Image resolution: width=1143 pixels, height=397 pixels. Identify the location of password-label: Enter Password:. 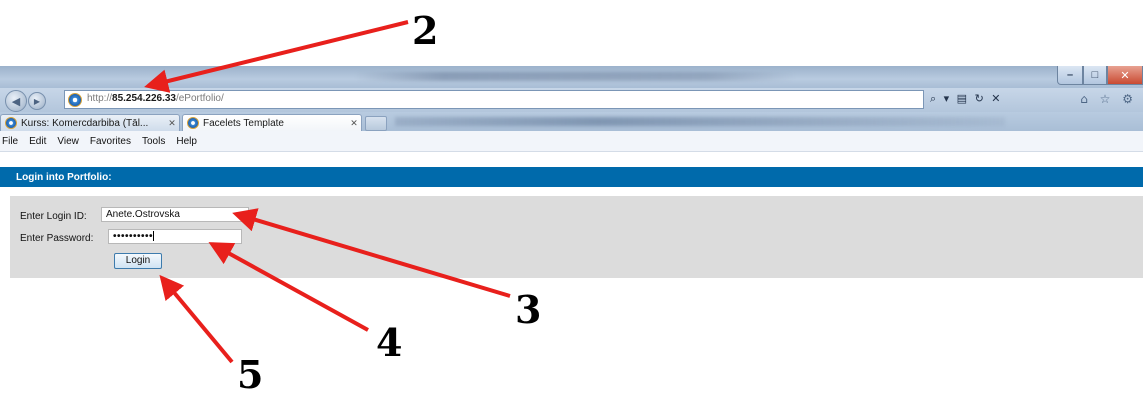
(57, 238).